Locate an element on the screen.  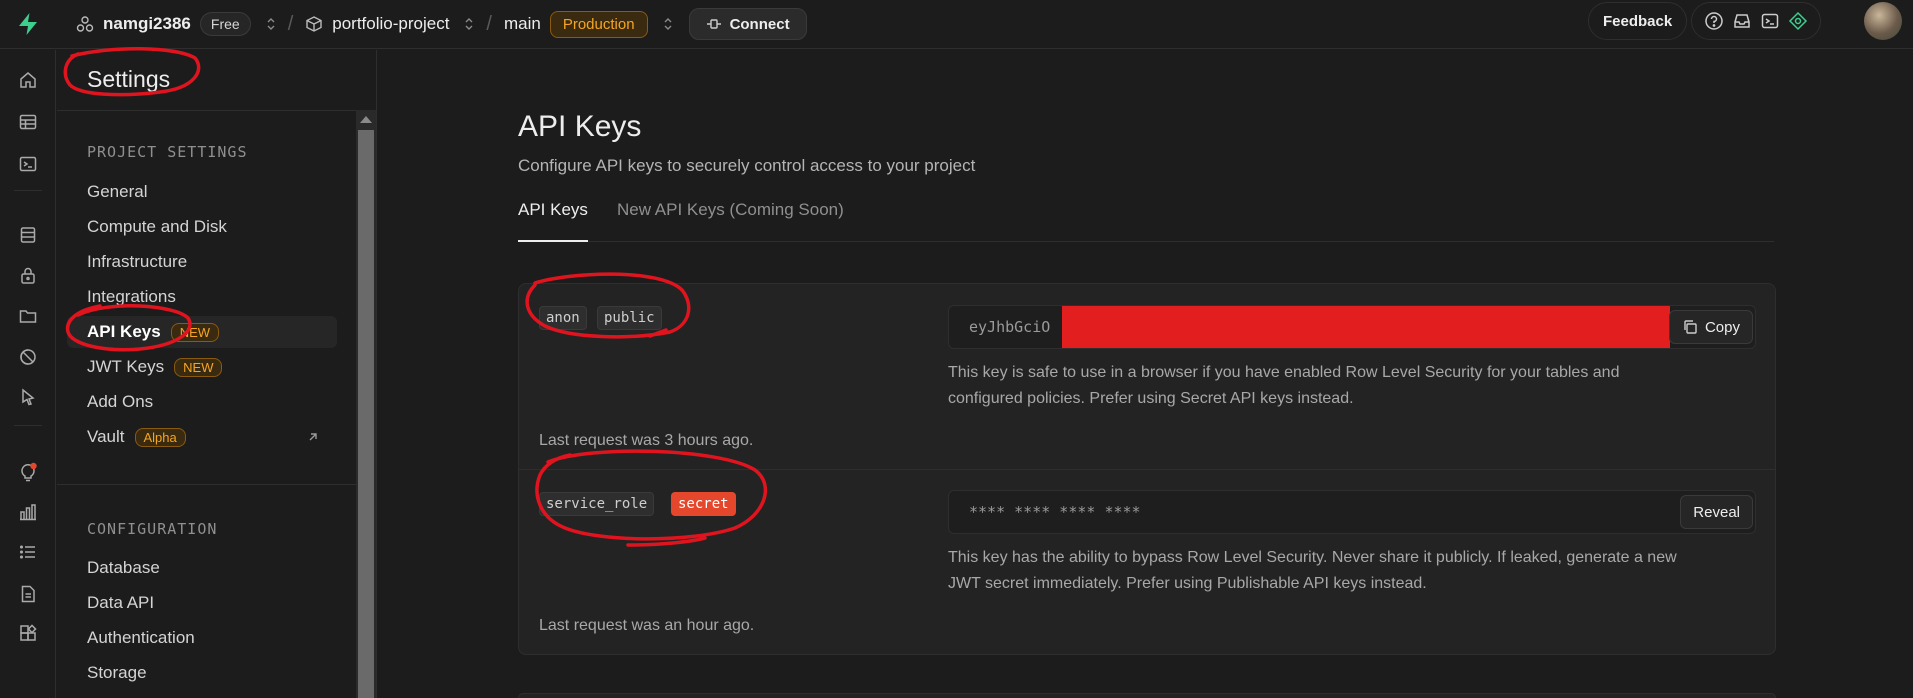
database-icon is located at coordinates (28, 235).